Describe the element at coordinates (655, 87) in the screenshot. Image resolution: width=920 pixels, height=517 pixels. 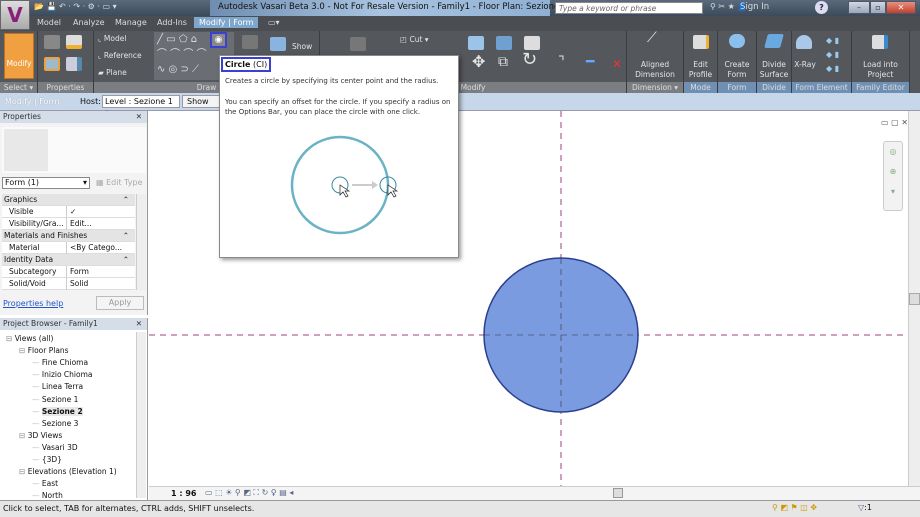
I see `panel-label: Dimension ▾` at that location.